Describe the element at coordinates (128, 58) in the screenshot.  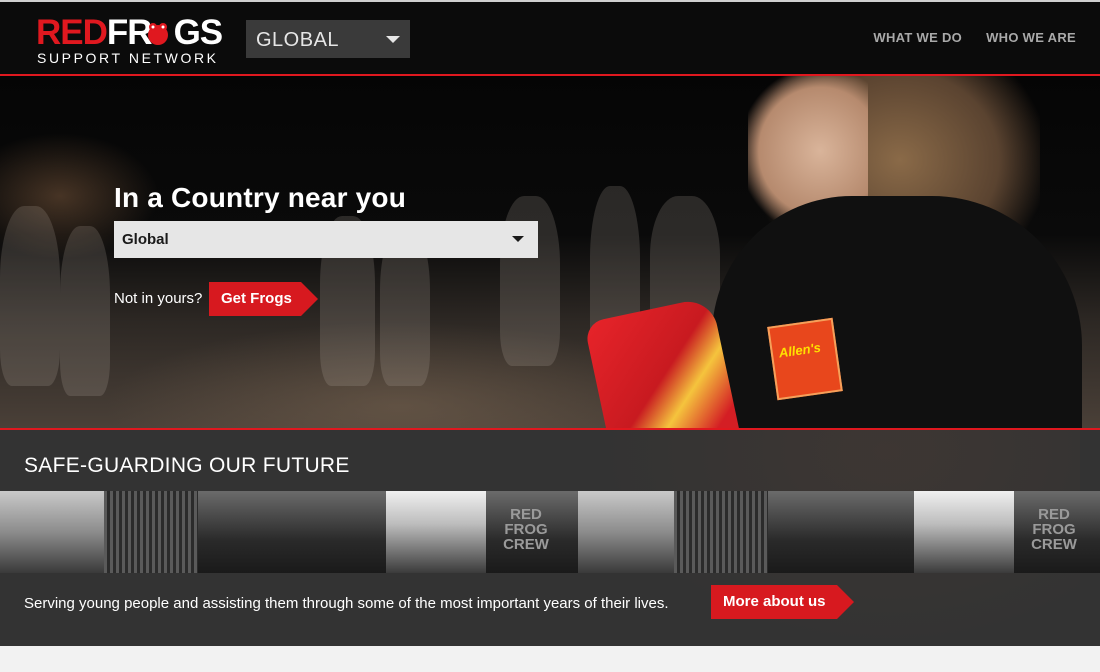
I see `logo-tagline: SUPPORT NETWORK` at that location.